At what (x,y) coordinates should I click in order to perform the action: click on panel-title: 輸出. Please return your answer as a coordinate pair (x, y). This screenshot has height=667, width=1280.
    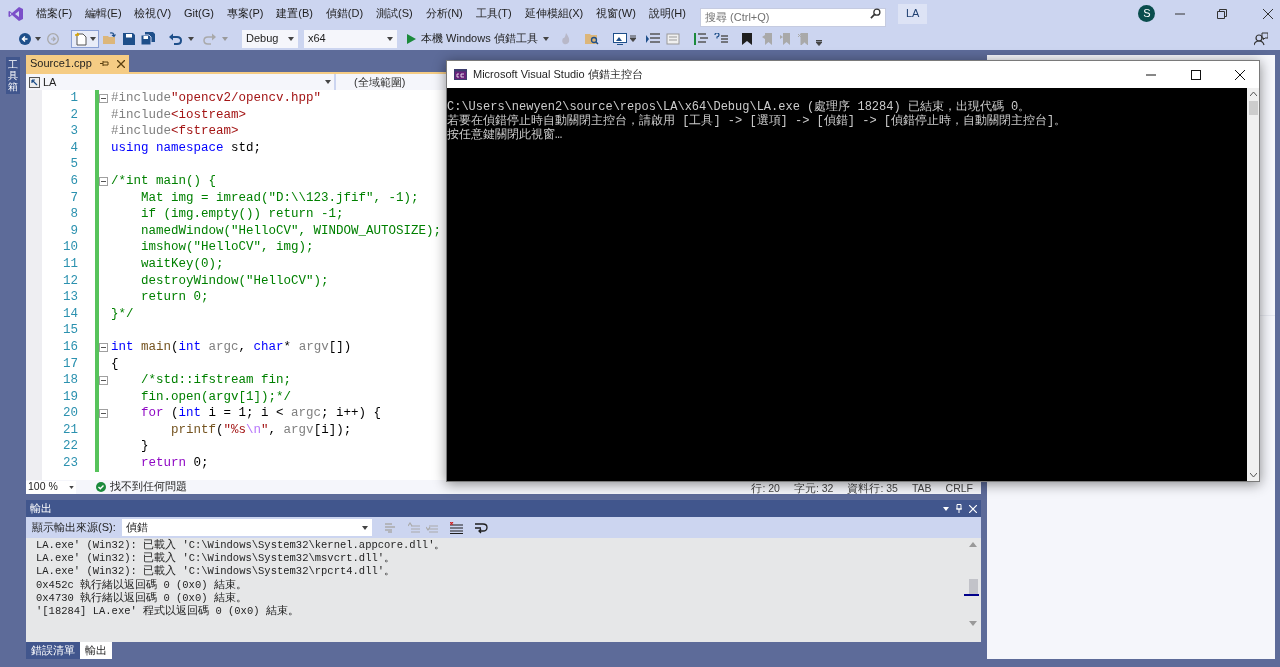
    Looking at the image, I should click on (41, 509).